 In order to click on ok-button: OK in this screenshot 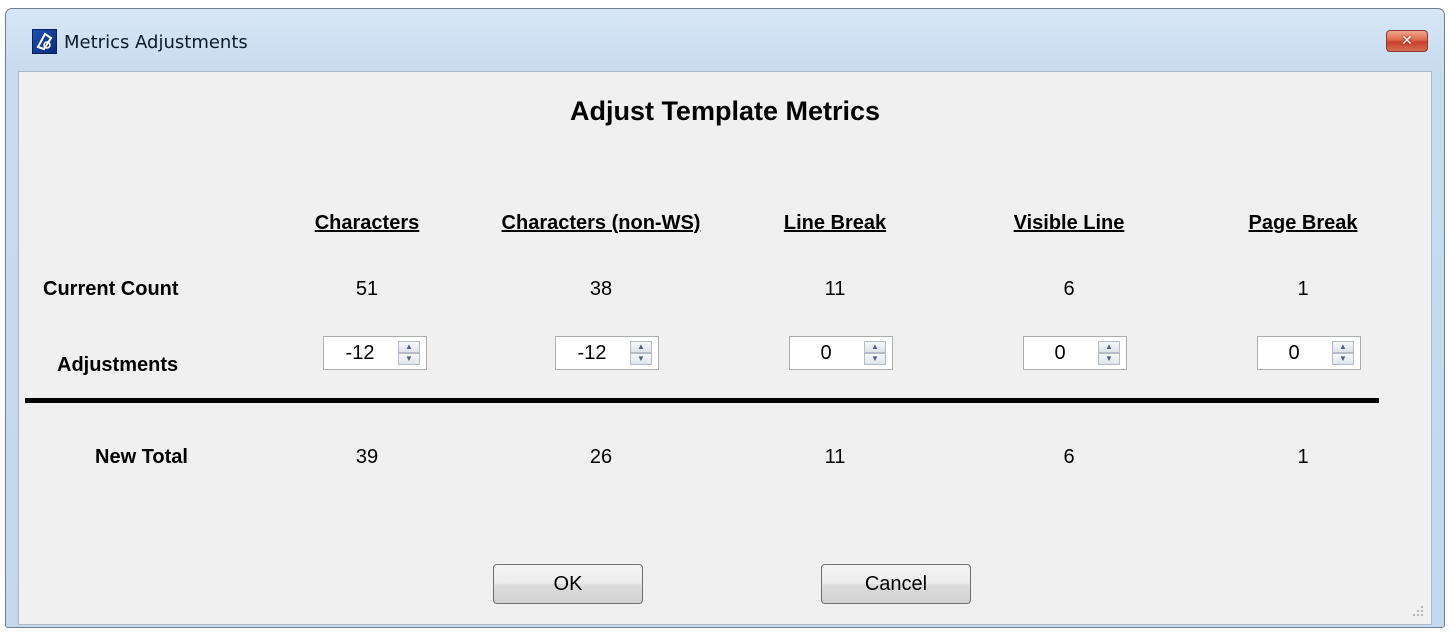, I will do `click(568, 584)`.